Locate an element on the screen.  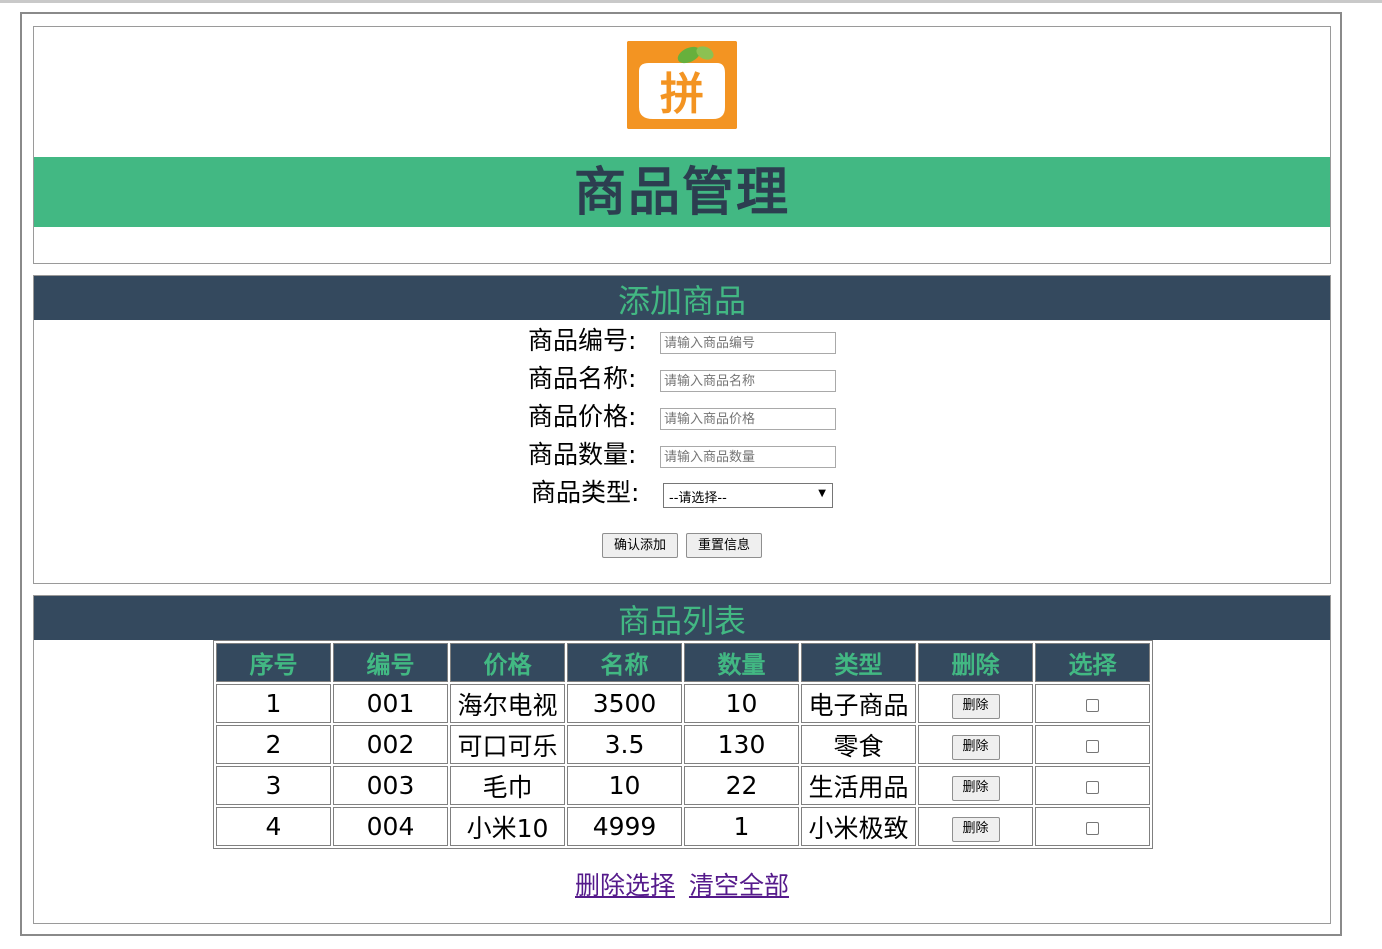
type-select: --请选择-- ▼ is located at coordinates (748, 495).